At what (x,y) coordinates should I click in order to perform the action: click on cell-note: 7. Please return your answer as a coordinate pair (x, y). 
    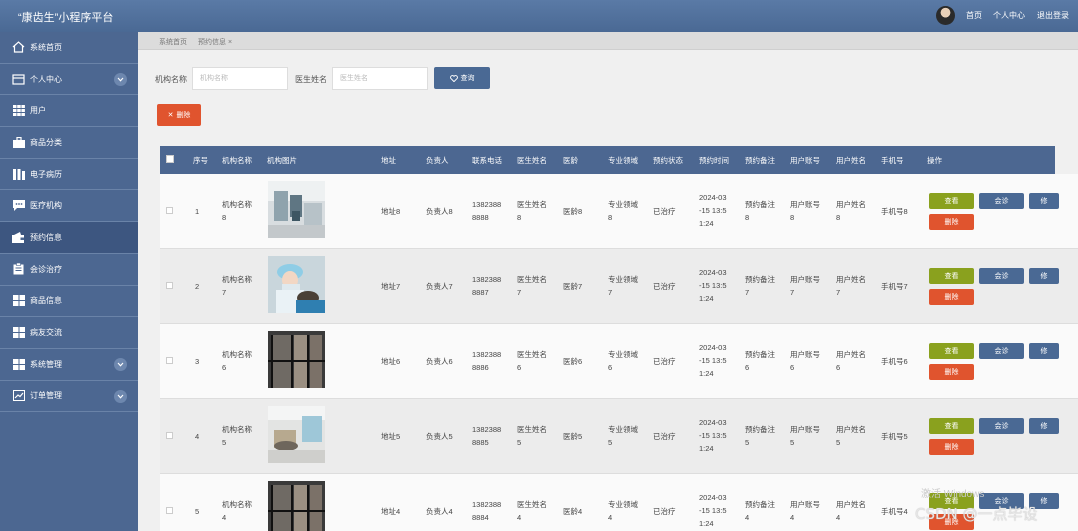
    Looking at the image, I should click on (747, 292).